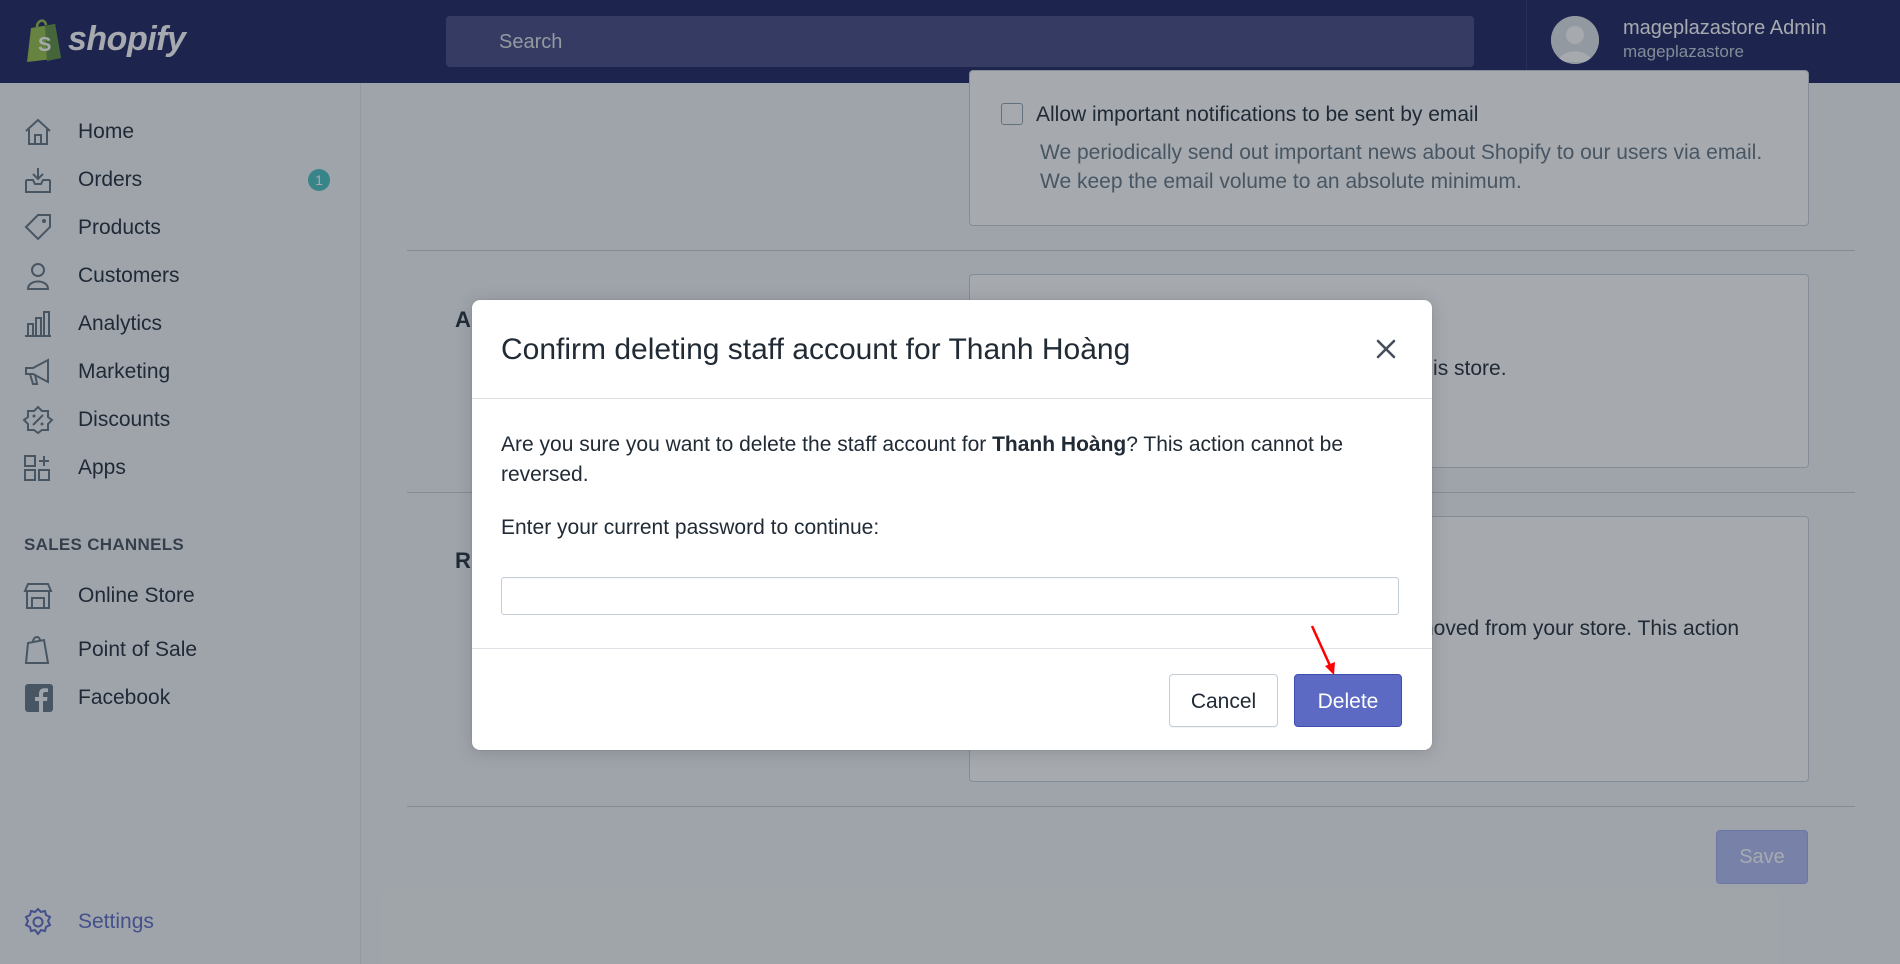 The height and width of the screenshot is (964, 1900). What do you see at coordinates (1223, 700) in the screenshot?
I see `cancel-button: Cancel` at bounding box center [1223, 700].